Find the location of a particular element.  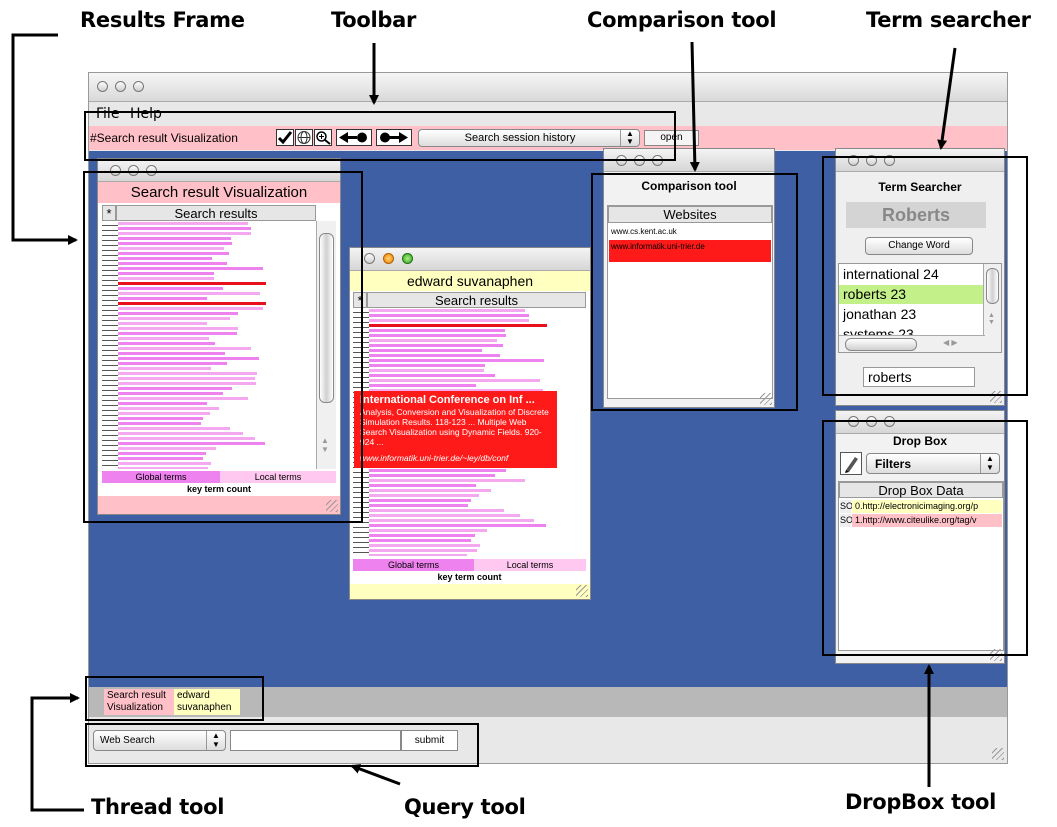

callout-dropbox-tool: DropBox tool is located at coordinates (921, 802).